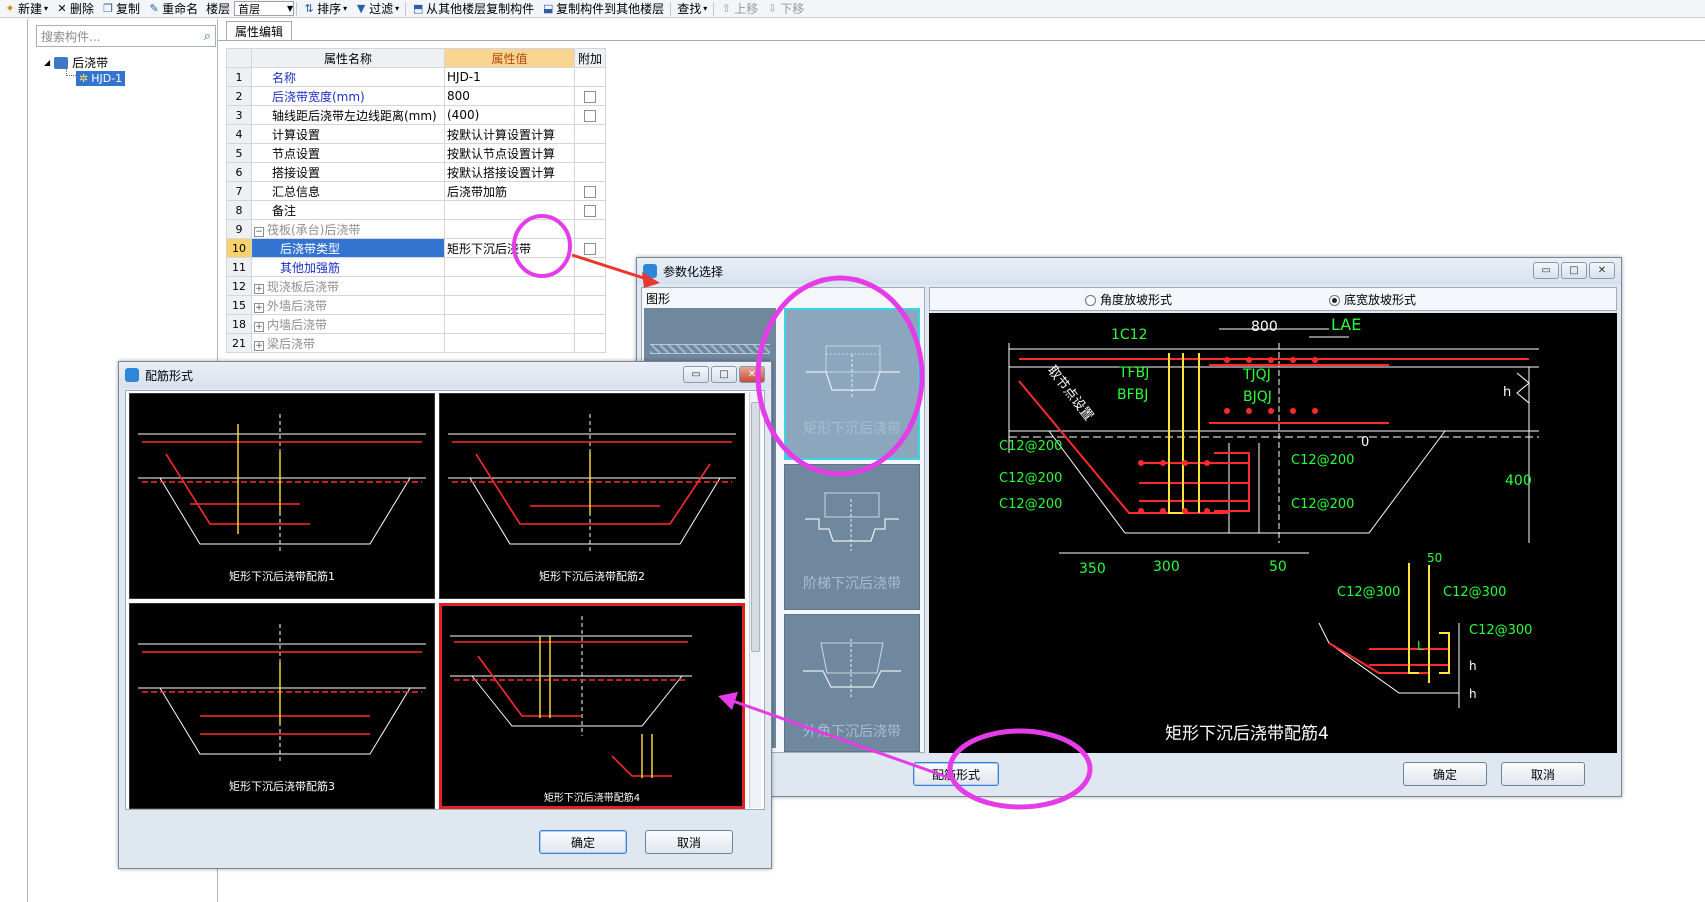 This screenshot has height=902, width=1705. I want to click on rebar-cancel-button: 取消, so click(689, 842).